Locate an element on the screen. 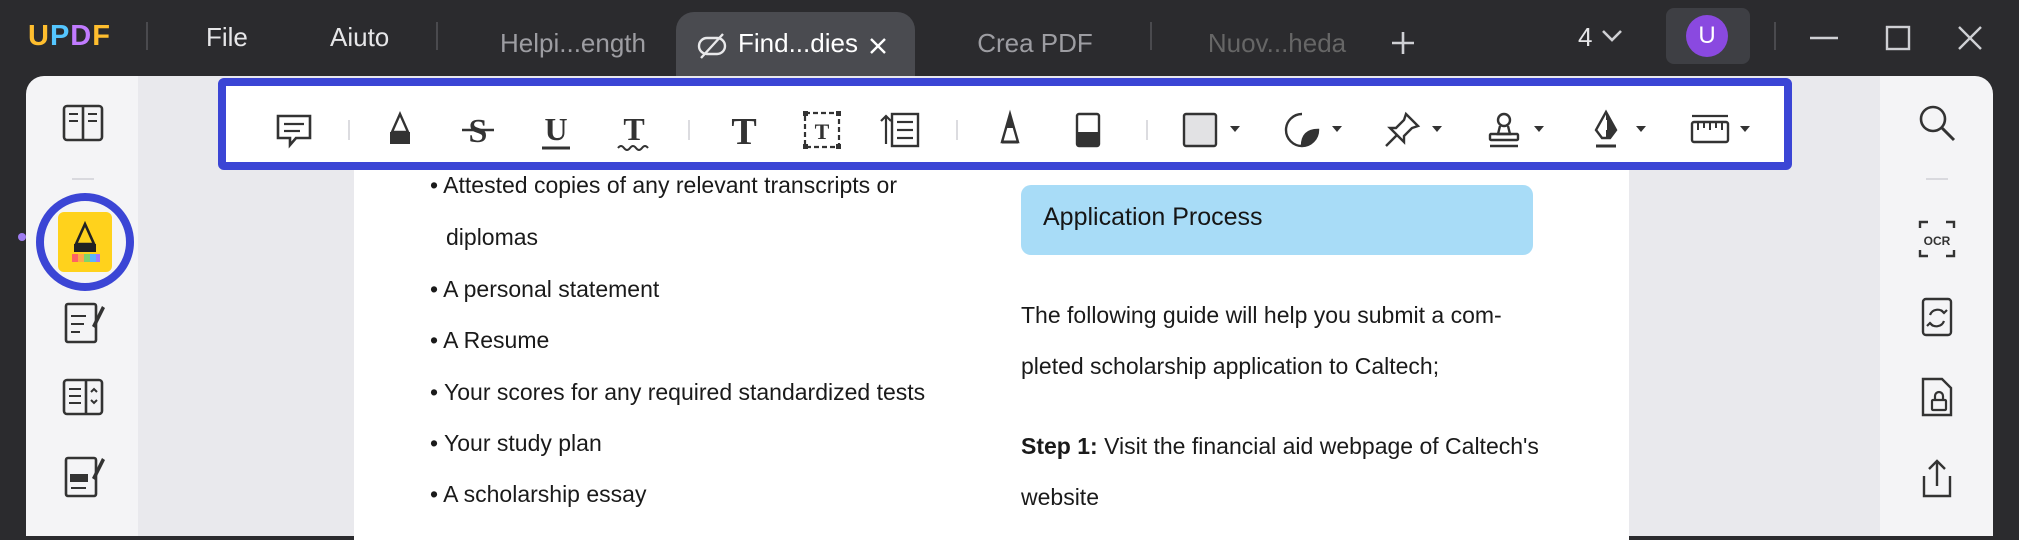 The width and height of the screenshot is (2019, 540). divider is located at coordinates (1937, 179).